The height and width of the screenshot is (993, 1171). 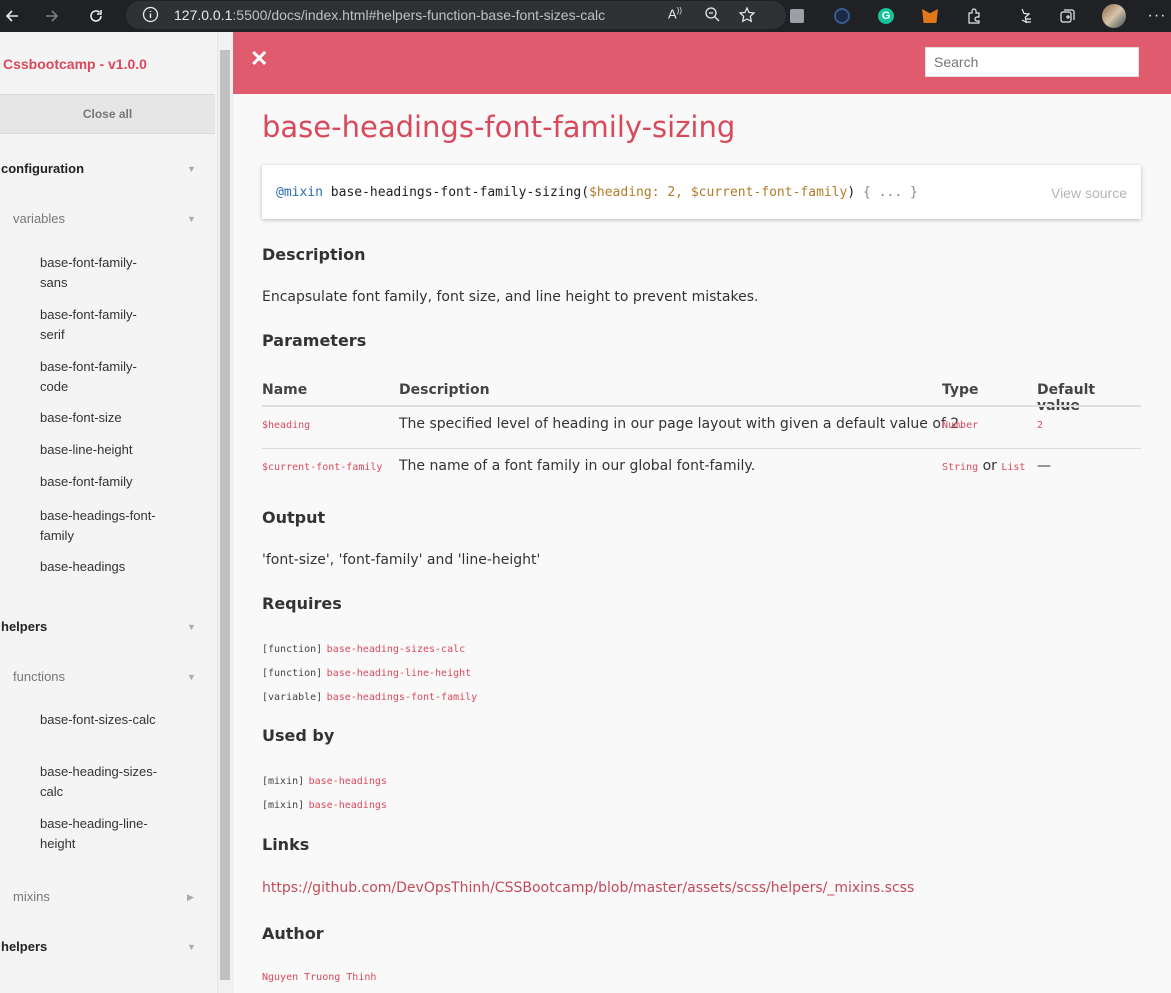 I want to click on view-source-link: View source, so click(x=1089, y=193).